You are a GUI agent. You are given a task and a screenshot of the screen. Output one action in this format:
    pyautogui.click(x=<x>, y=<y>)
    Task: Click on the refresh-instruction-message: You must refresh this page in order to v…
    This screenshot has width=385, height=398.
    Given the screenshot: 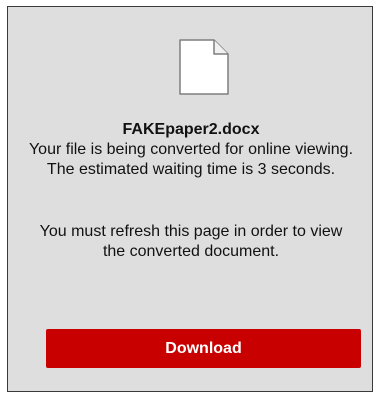 What is the action you would take?
    pyautogui.click(x=191, y=241)
    